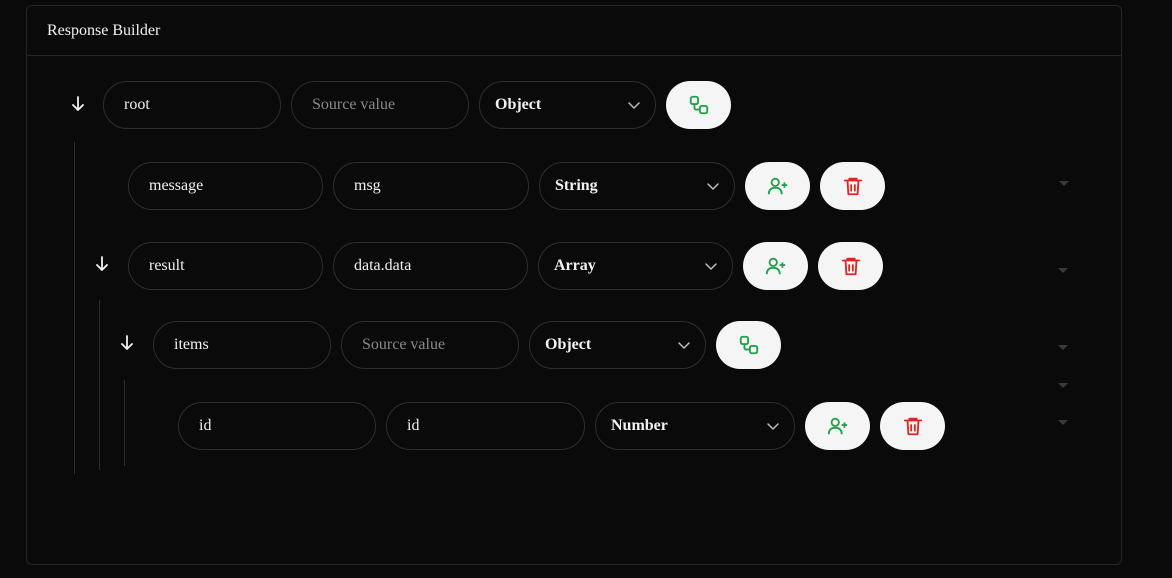 The height and width of the screenshot is (578, 1172). Describe the element at coordinates (1064, 183) in the screenshot. I see `row-expand-caret-message` at that location.